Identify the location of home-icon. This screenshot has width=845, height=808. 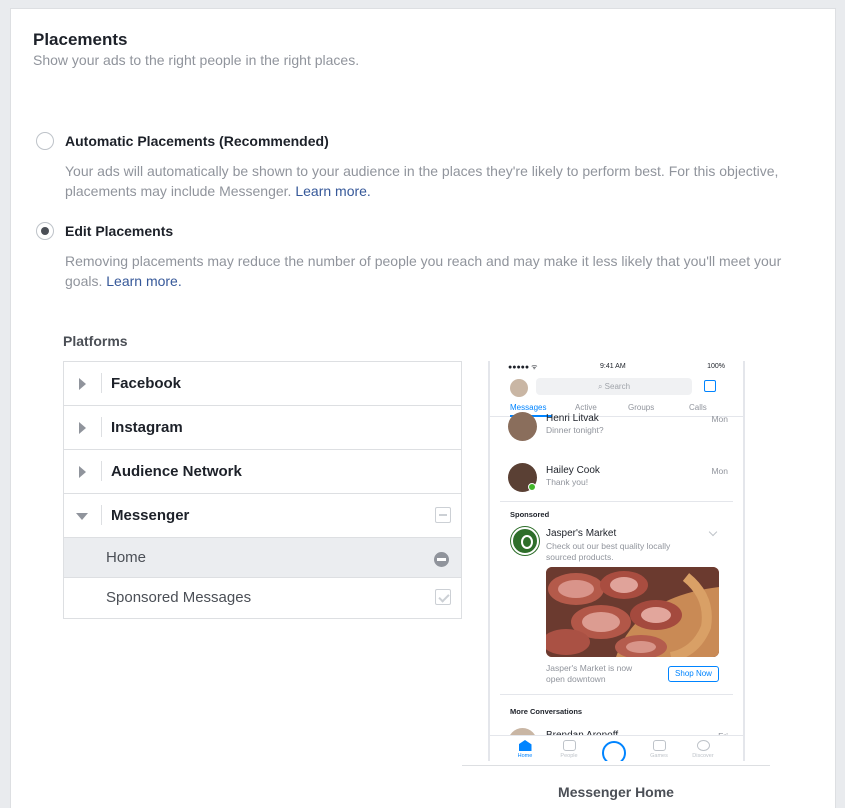
(525, 745).